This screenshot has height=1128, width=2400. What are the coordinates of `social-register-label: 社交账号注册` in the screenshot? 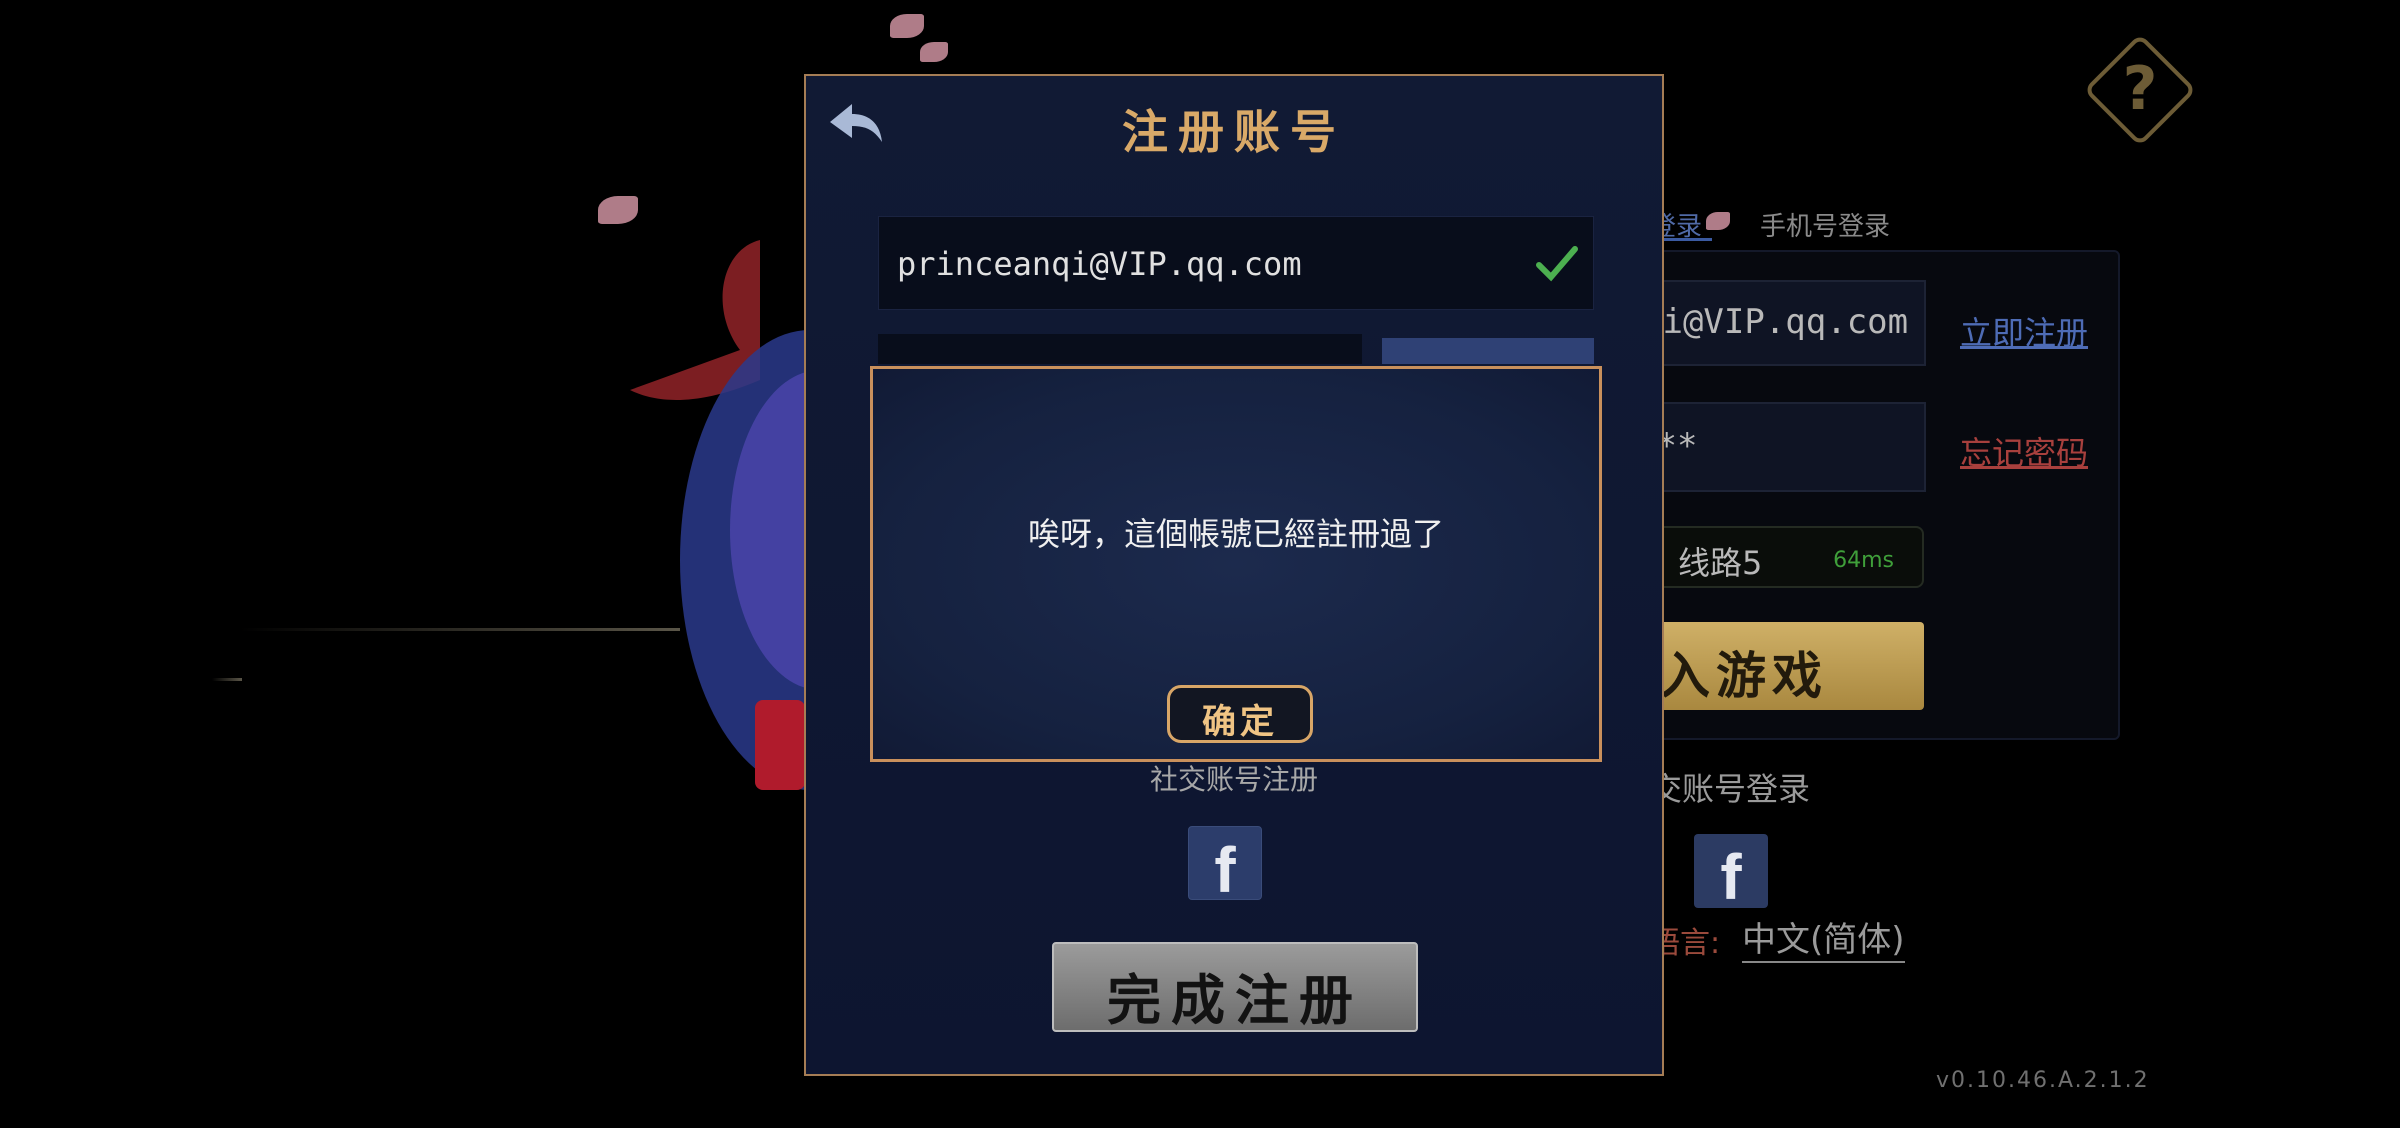 It's located at (1233, 779).